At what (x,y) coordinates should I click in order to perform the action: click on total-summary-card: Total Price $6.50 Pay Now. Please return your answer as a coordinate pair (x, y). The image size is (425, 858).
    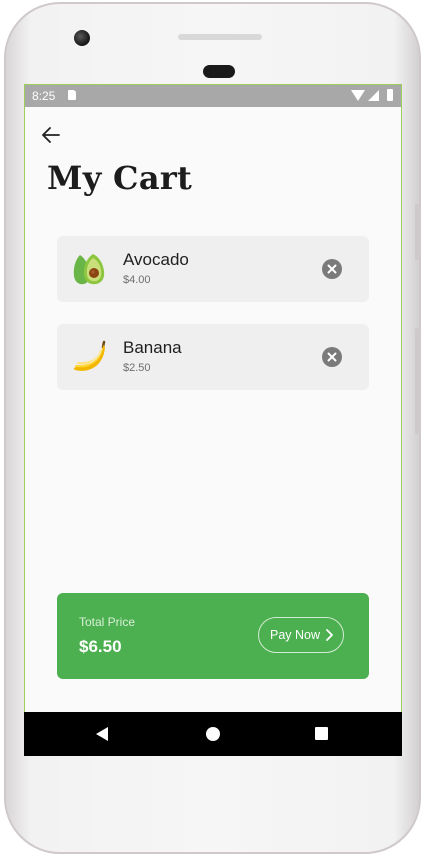
    Looking at the image, I should click on (213, 636).